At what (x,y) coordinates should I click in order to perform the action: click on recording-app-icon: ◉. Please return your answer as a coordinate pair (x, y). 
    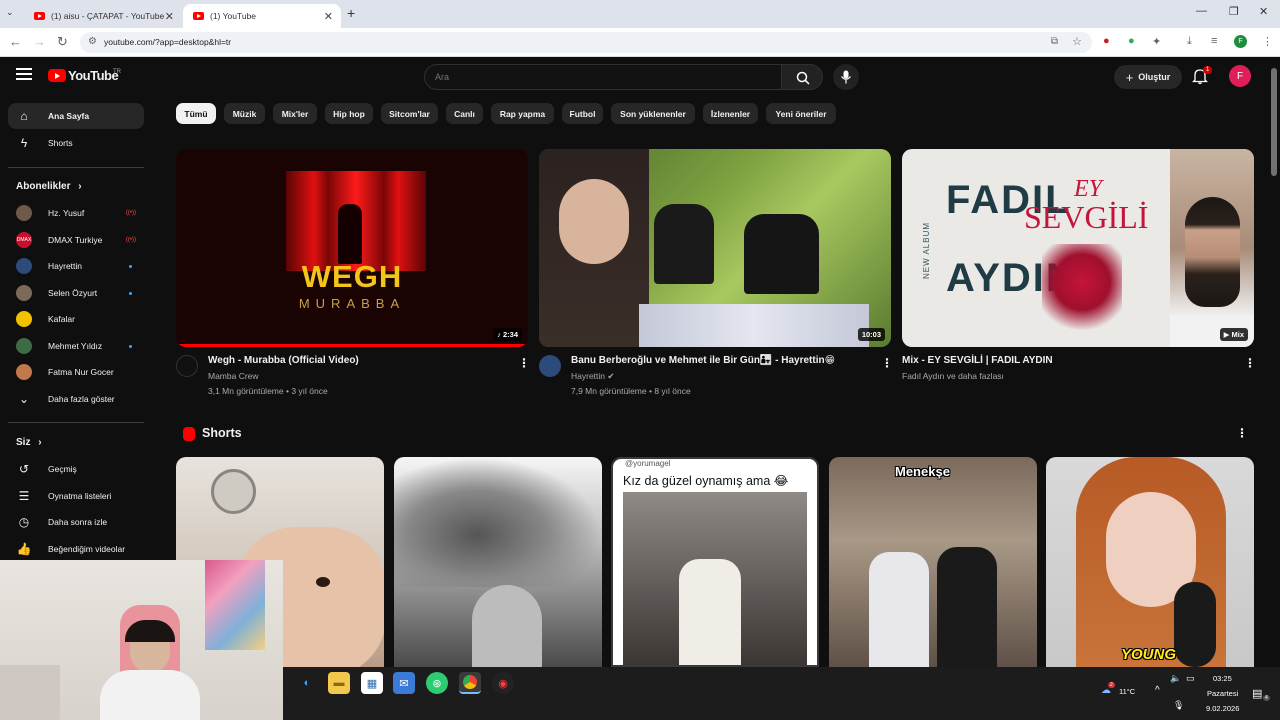
    Looking at the image, I should click on (503, 683).